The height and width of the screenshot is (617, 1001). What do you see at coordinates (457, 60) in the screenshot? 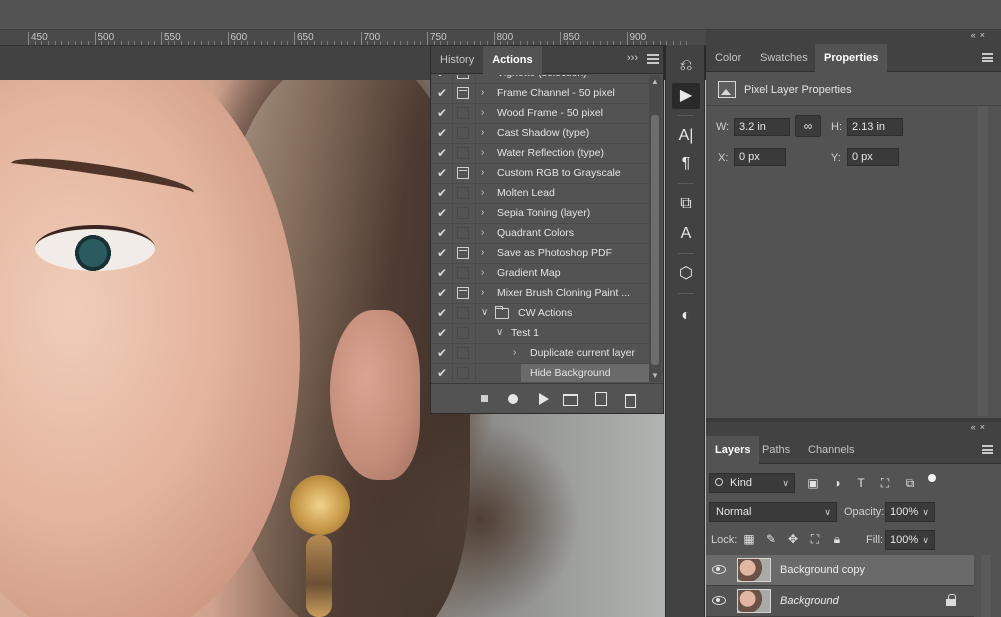
I see `tab-history: History` at bounding box center [457, 60].